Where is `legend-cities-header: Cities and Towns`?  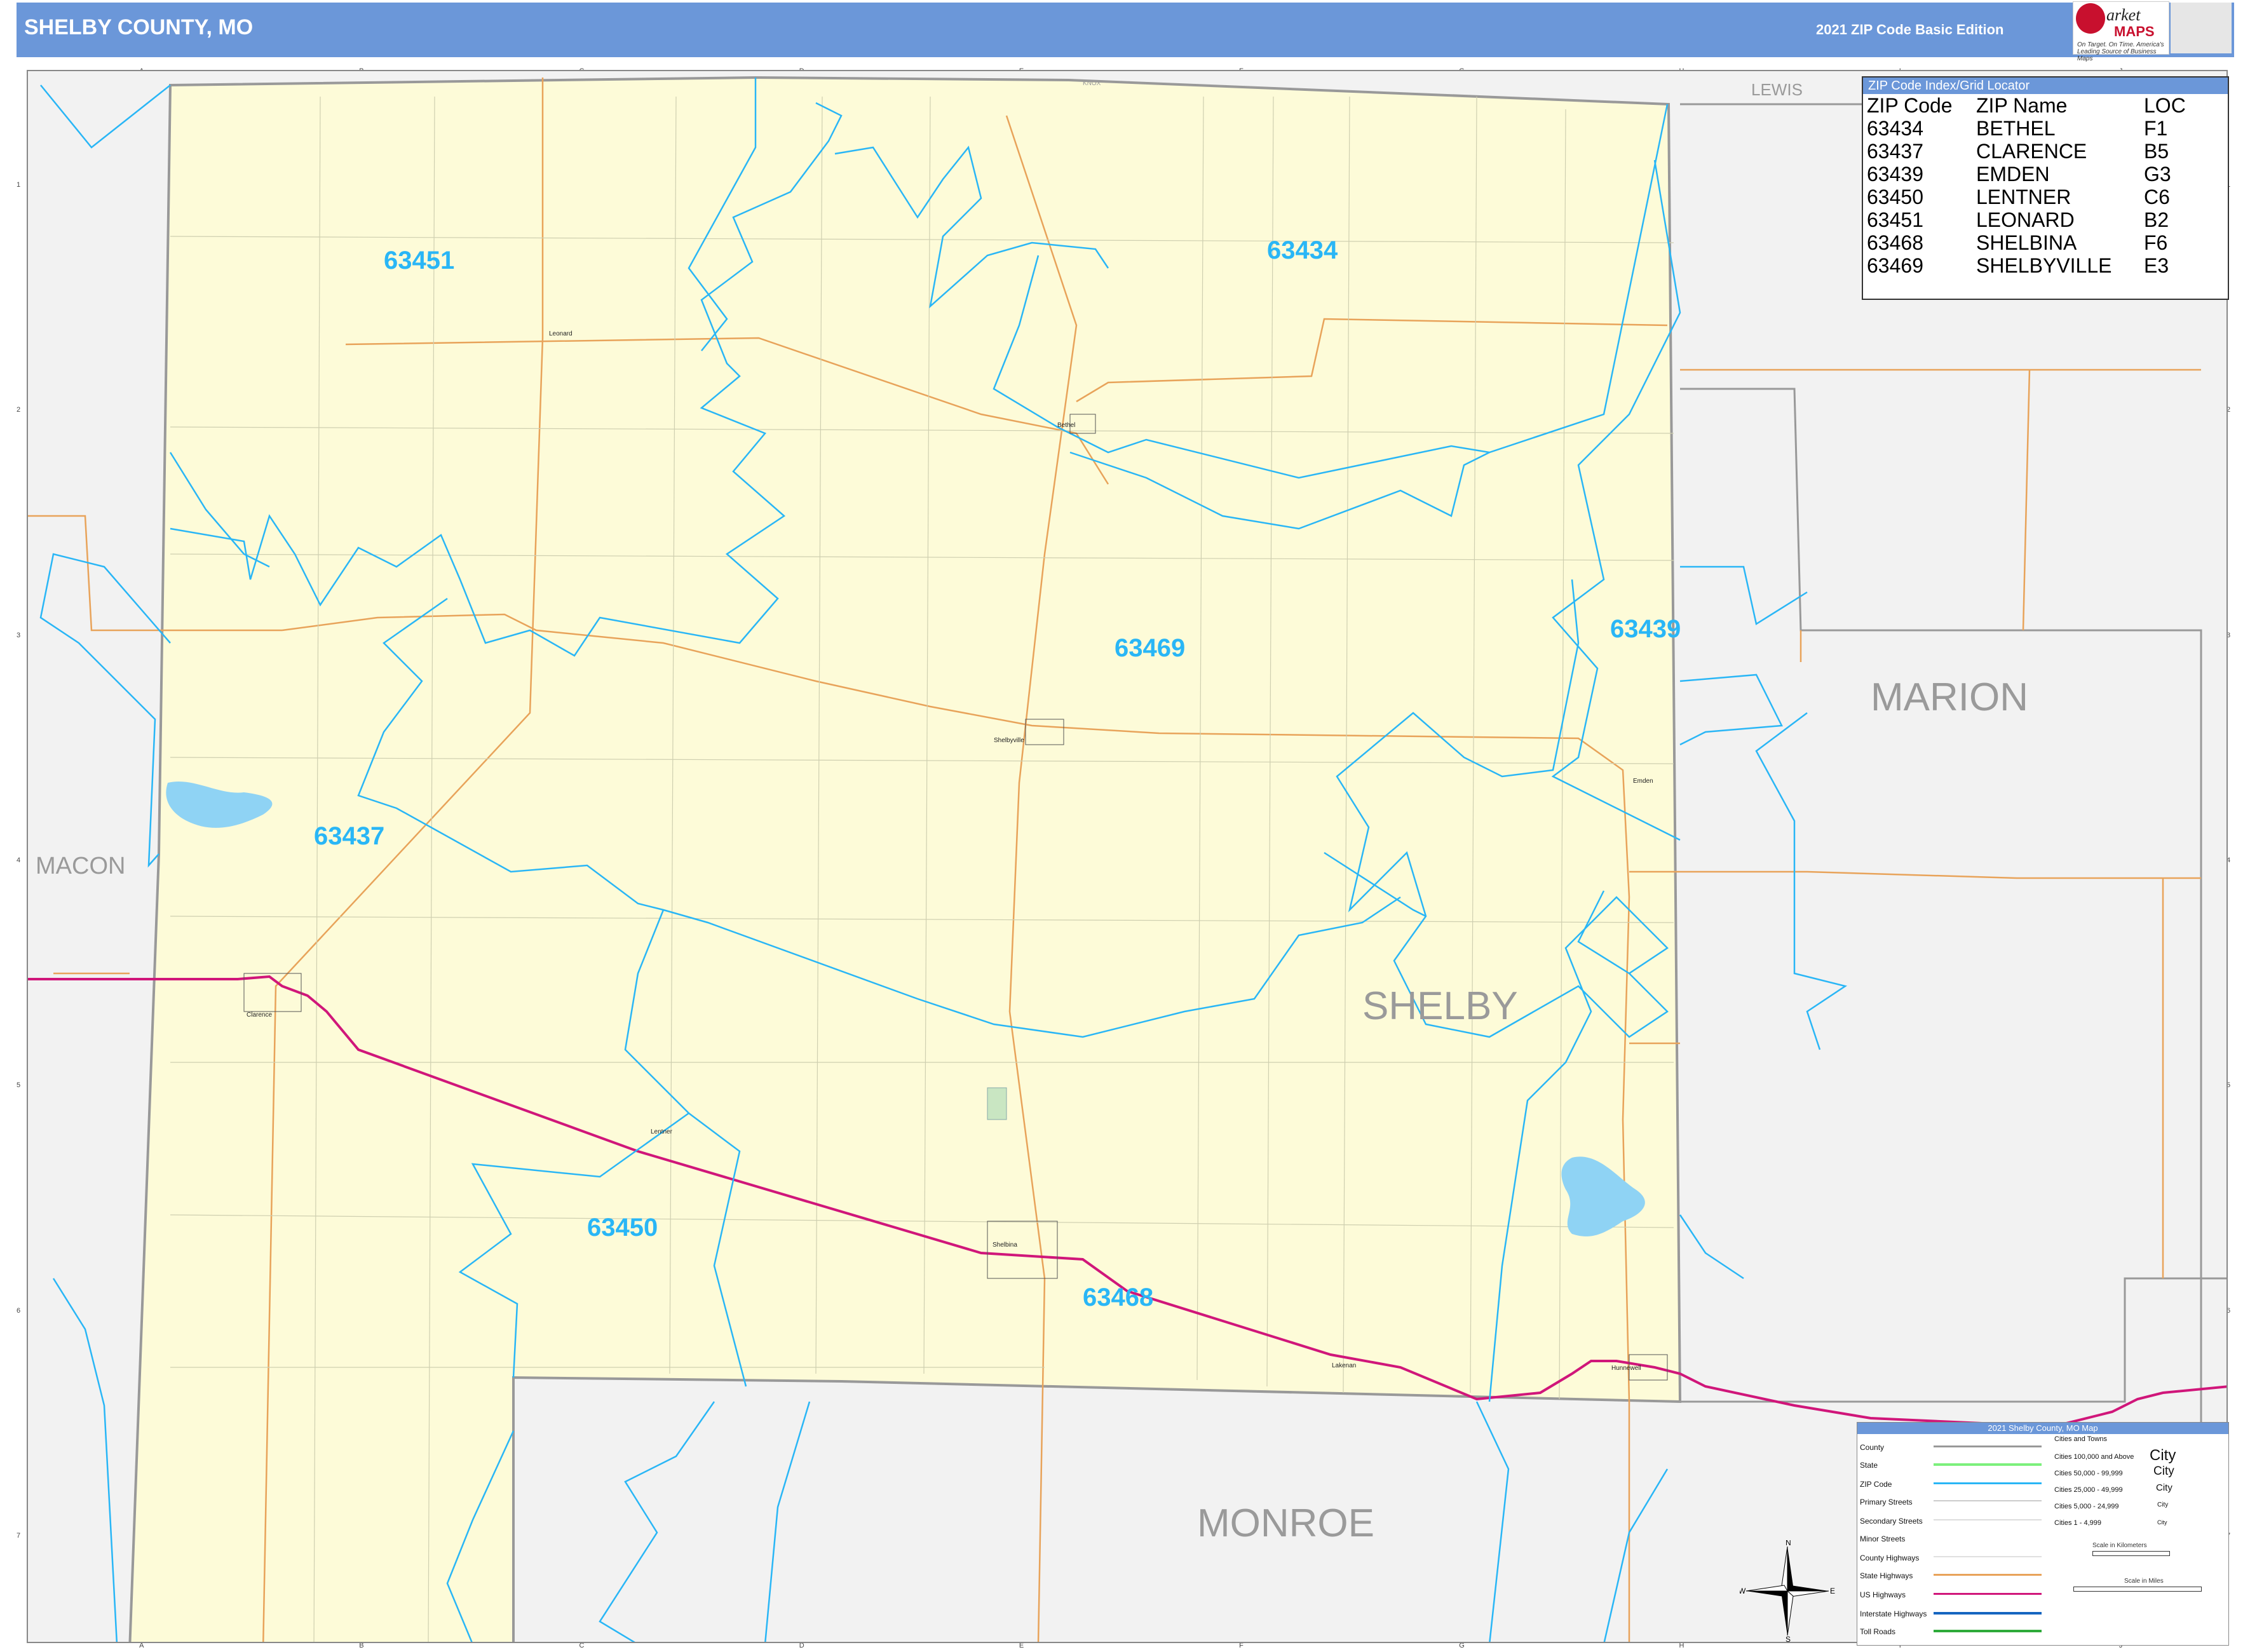 legend-cities-header: Cities and Towns is located at coordinates (2080, 1439).